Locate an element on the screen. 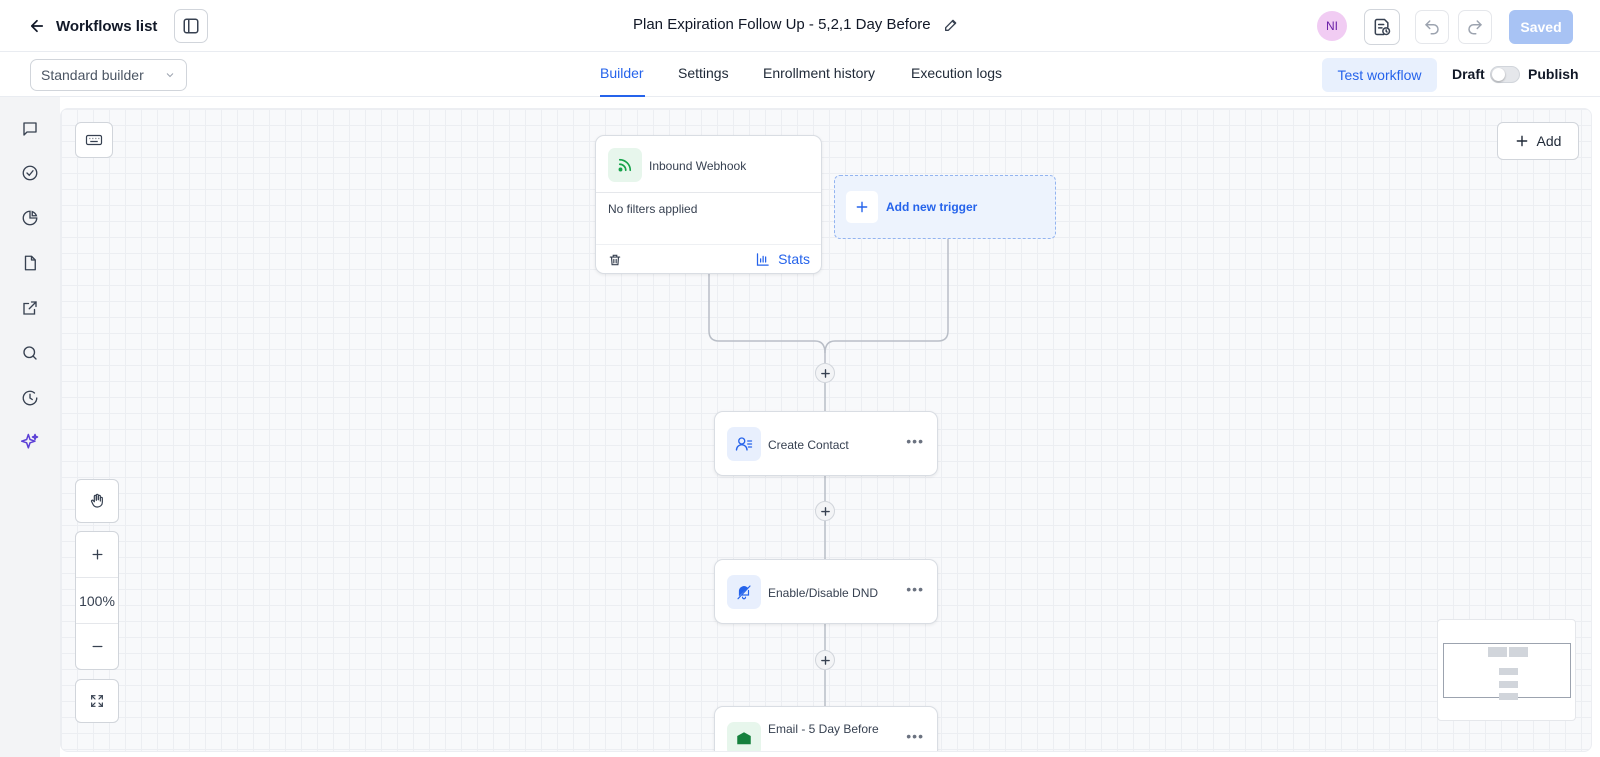 The width and height of the screenshot is (1600, 757). chevron-down-icon is located at coordinates (170, 75).